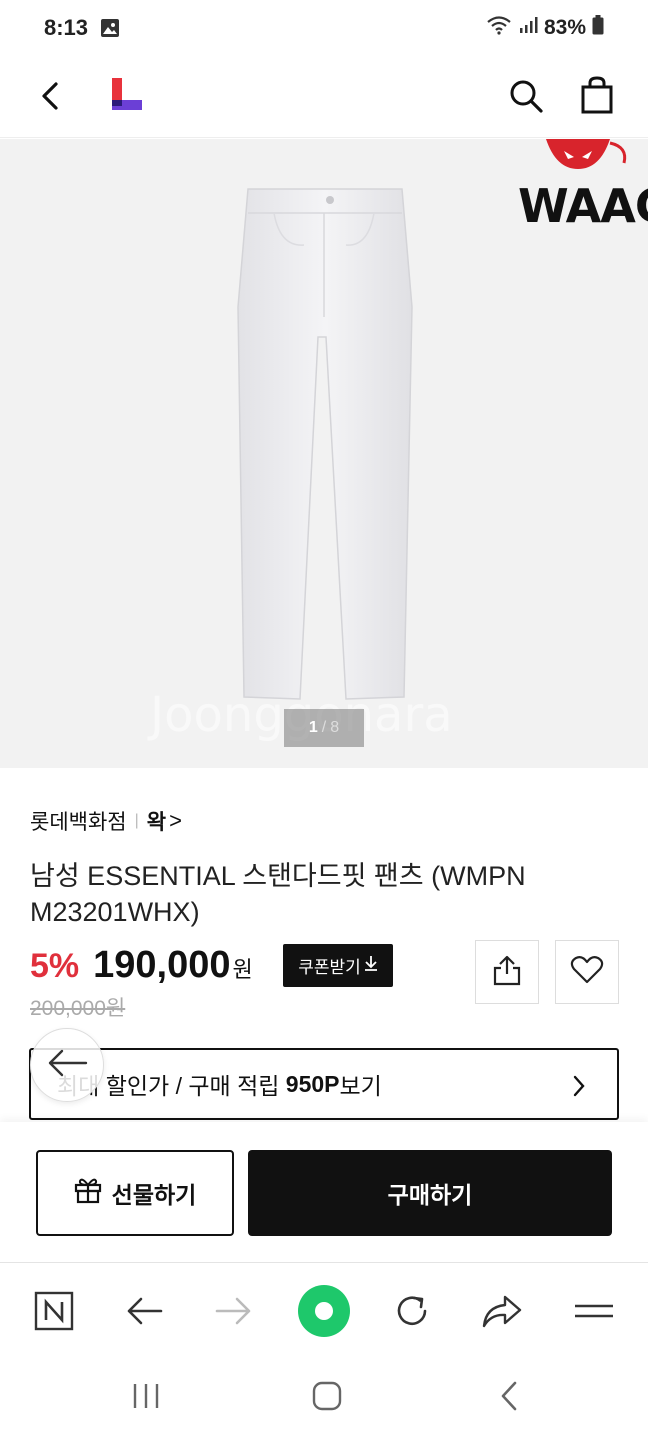 The image size is (648, 1440). I want to click on system-navigation-bar, so click(324, 1398).